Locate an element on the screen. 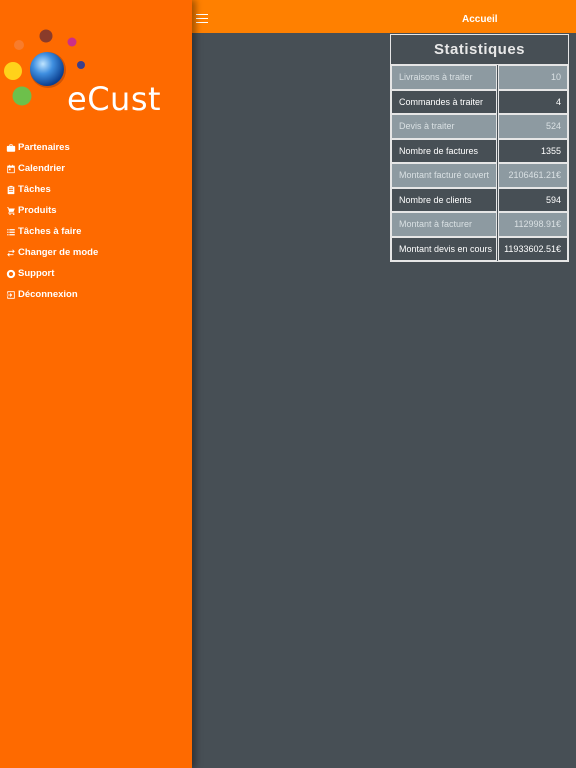 Image resolution: width=576 pixels, height=768 pixels. stat-value: 2106461.21€ is located at coordinates (533, 175).